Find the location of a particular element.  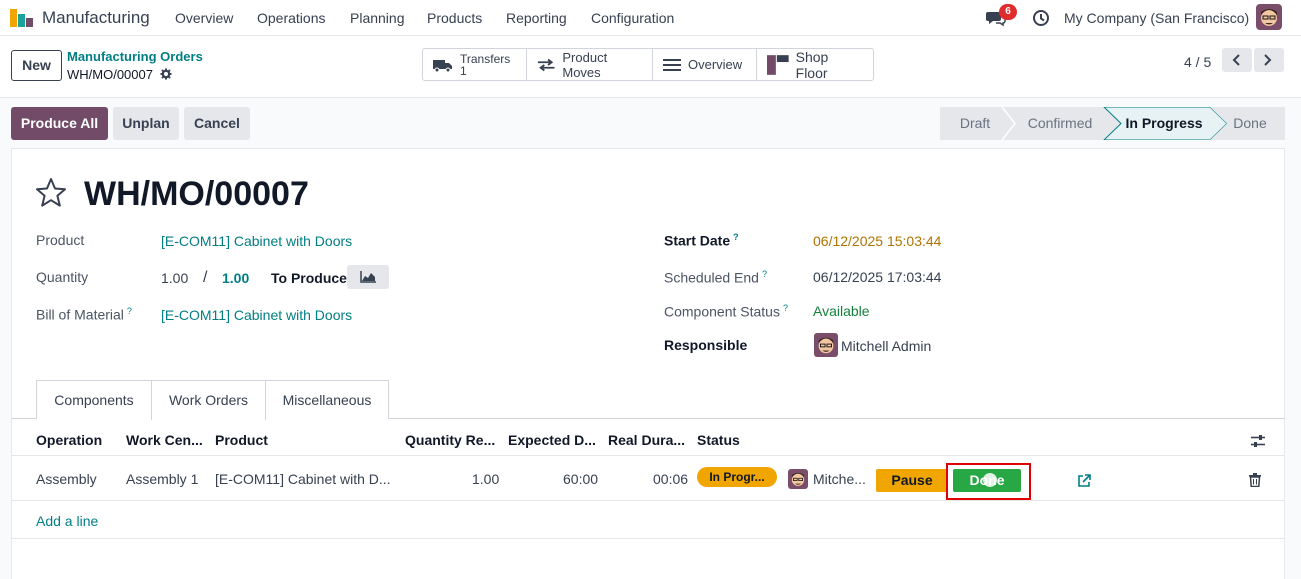

column-status: Status is located at coordinates (718, 440).